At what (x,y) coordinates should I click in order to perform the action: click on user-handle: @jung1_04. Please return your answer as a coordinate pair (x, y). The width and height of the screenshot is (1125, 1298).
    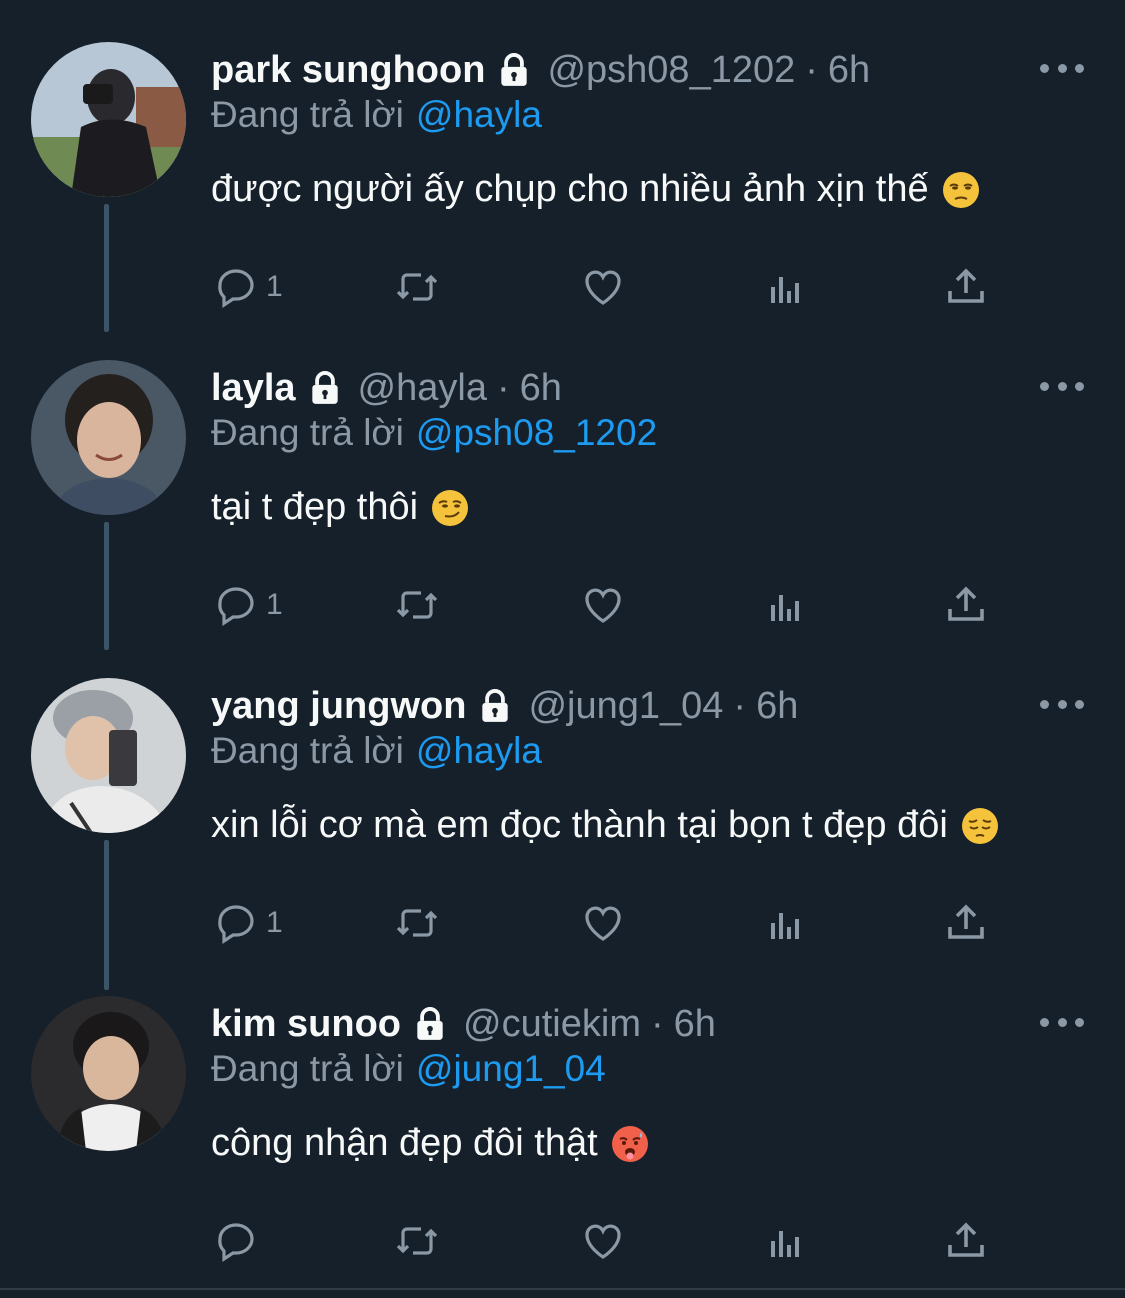
    Looking at the image, I should click on (625, 706).